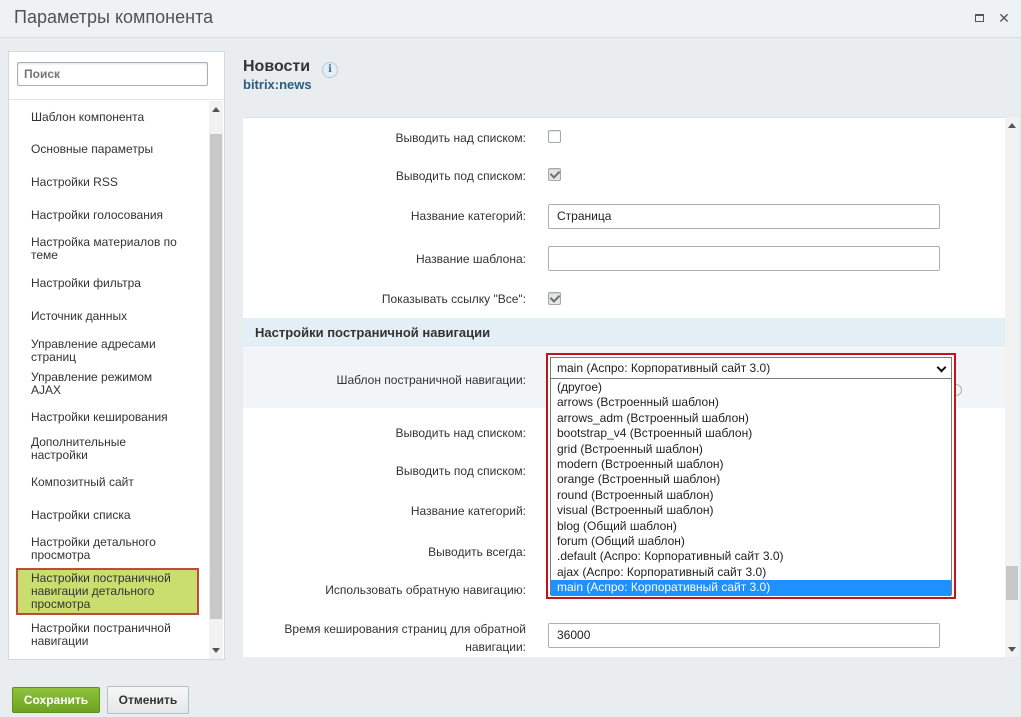  Describe the element at coordinates (108, 384) in the screenshot. I see `sidebar-item-ajax: Управление режимом AJAX` at that location.